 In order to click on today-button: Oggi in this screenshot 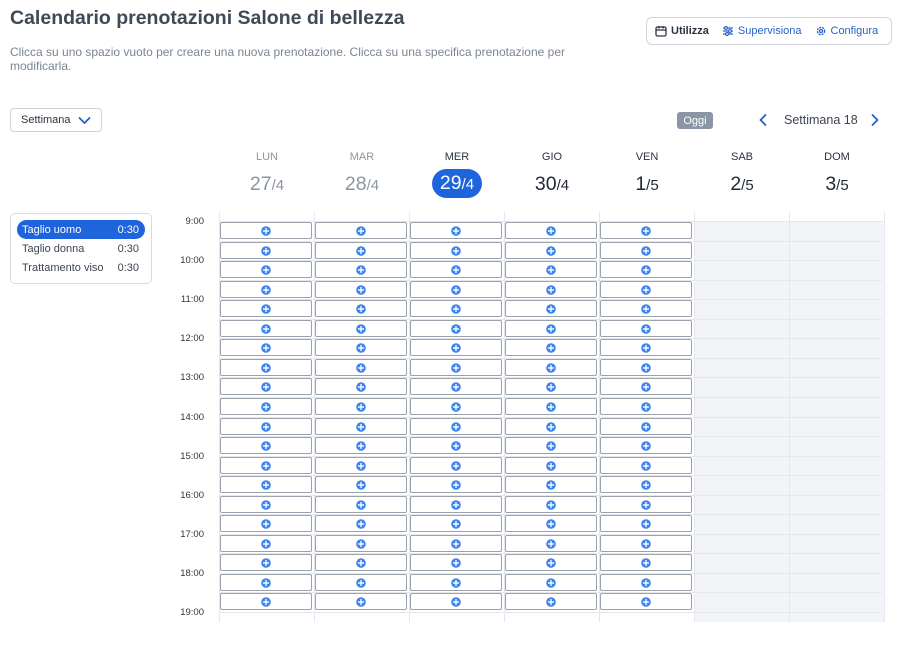, I will do `click(695, 120)`.